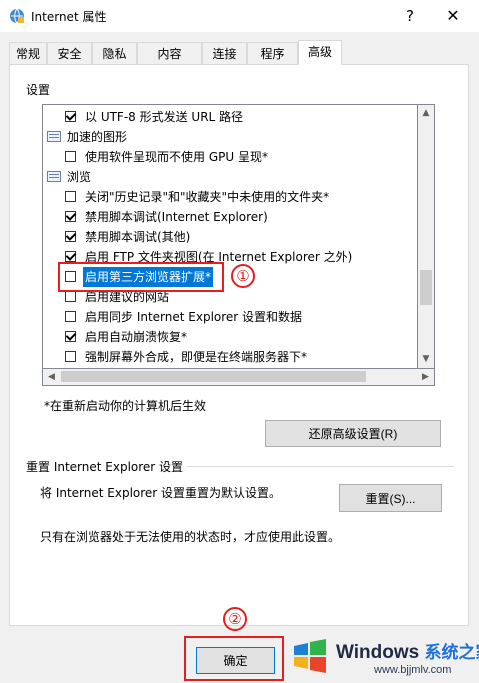 The width and height of the screenshot is (479, 683). I want to click on ok-button: 确定, so click(235, 660).